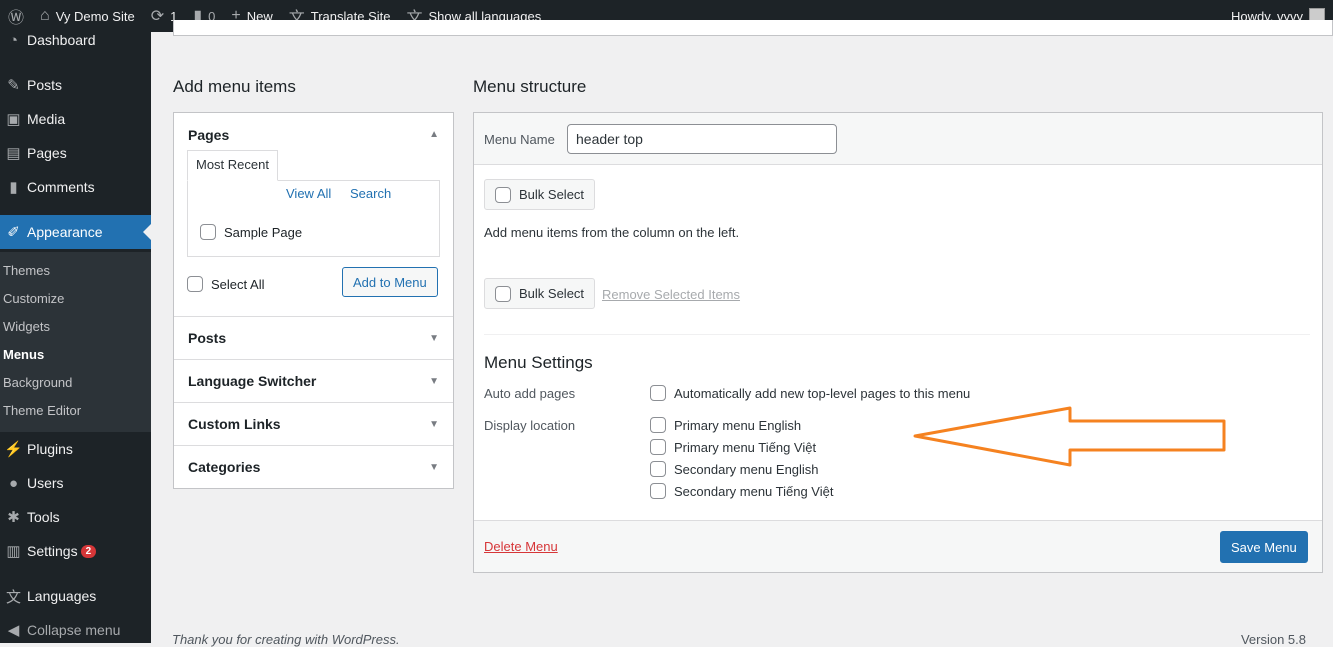 Image resolution: width=1333 pixels, height=647 pixels. What do you see at coordinates (286, 639) in the screenshot?
I see `footer-thanks: Thank you for creating with WordPress.` at bounding box center [286, 639].